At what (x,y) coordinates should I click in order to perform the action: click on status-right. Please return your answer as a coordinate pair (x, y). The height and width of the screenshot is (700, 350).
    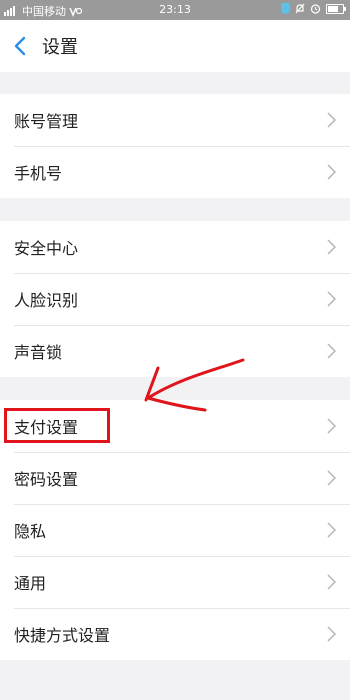
    Looking at the image, I should click on (313, 8).